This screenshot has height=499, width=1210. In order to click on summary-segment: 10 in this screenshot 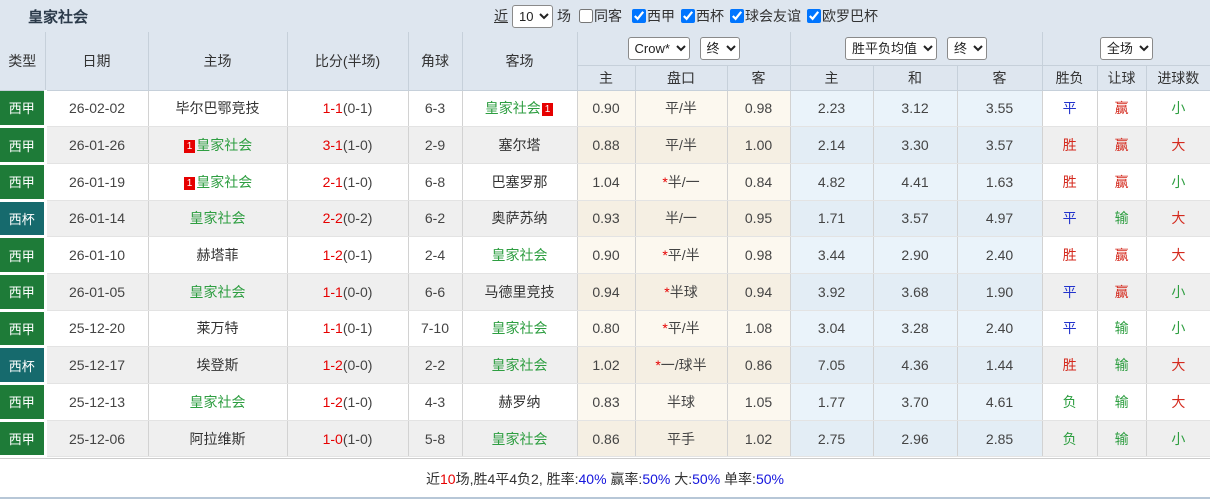, I will do `click(448, 479)`.